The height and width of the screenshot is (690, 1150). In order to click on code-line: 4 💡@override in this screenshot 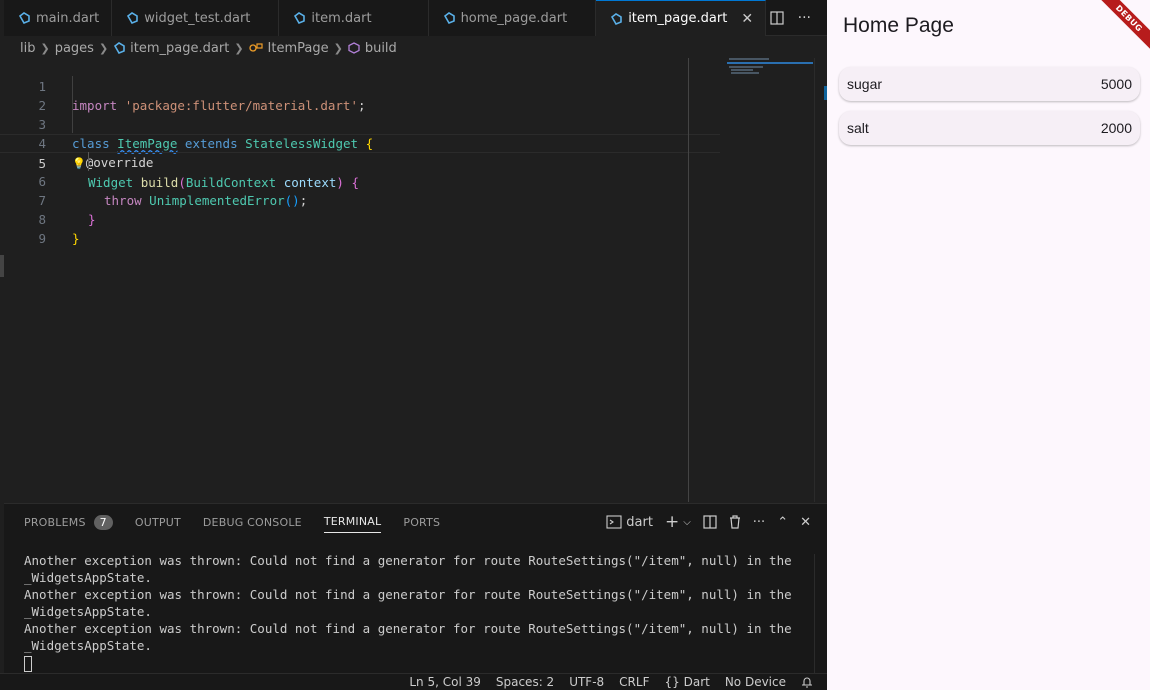, I will do `click(360, 142)`.